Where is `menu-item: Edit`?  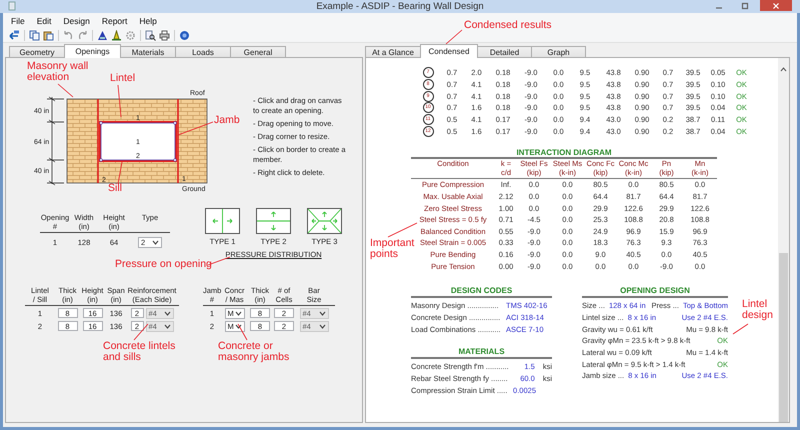 menu-item: Edit is located at coordinates (44, 21).